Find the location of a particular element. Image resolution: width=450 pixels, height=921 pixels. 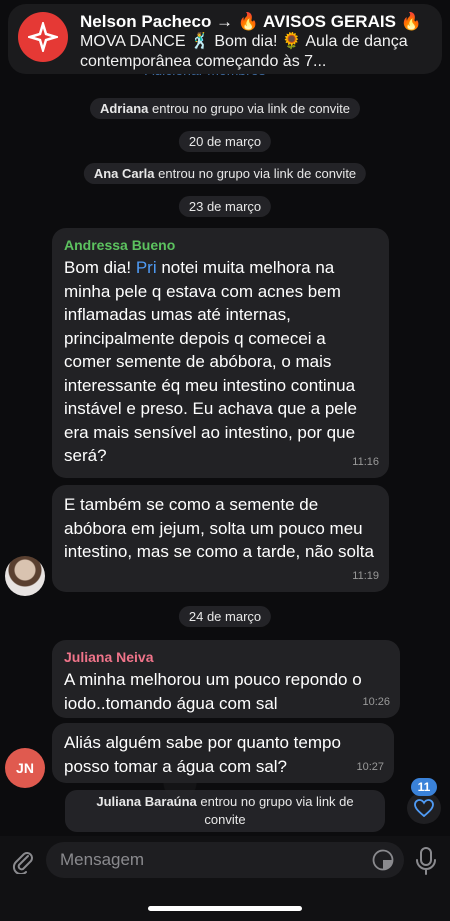

message-sender: Juliana Neiva is located at coordinates (226, 657).